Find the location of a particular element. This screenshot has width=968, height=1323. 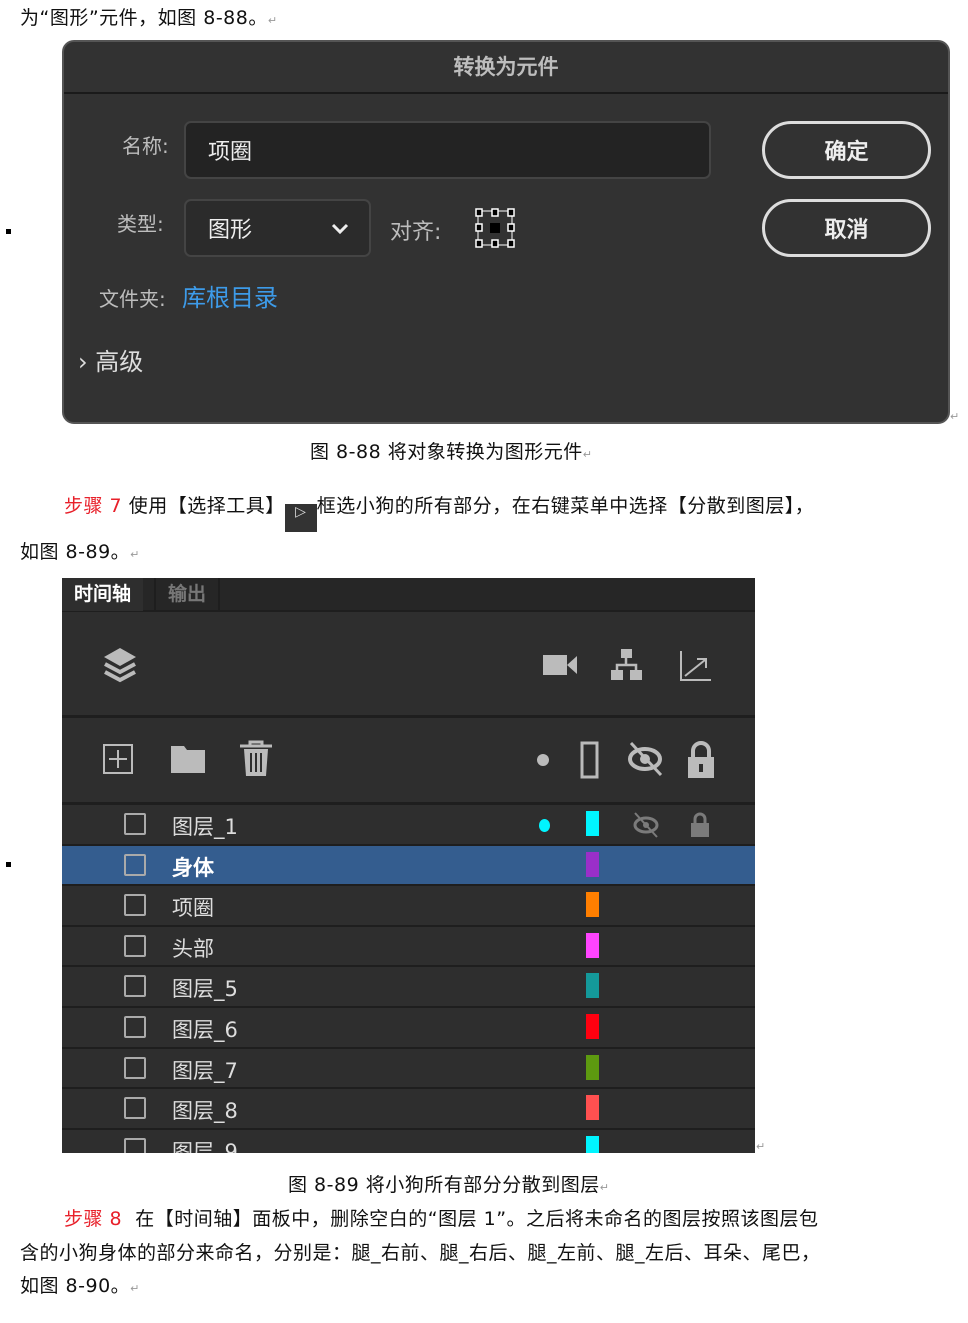

new-layer-icon is located at coordinates (118, 759).